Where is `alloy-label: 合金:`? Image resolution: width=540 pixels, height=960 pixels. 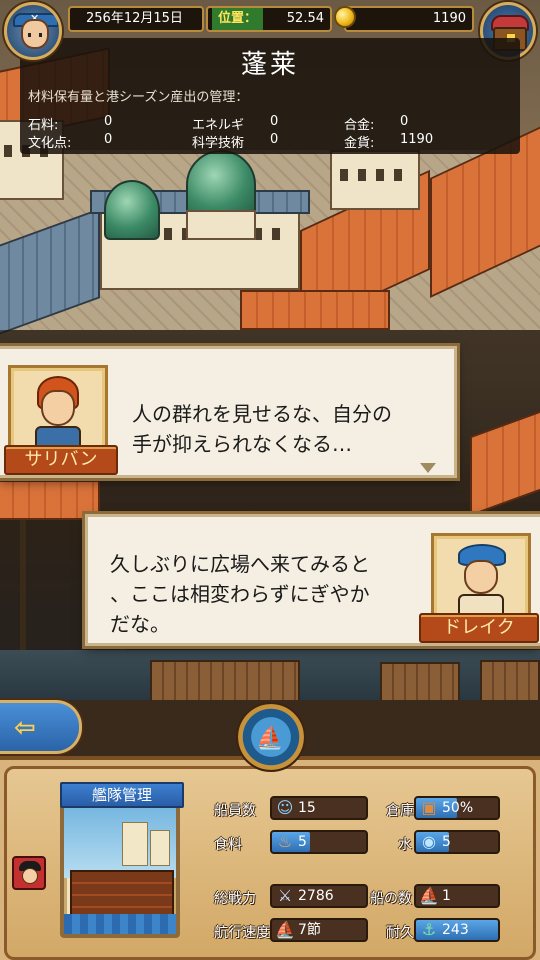
alloy-label: 合金: is located at coordinates (359, 125).